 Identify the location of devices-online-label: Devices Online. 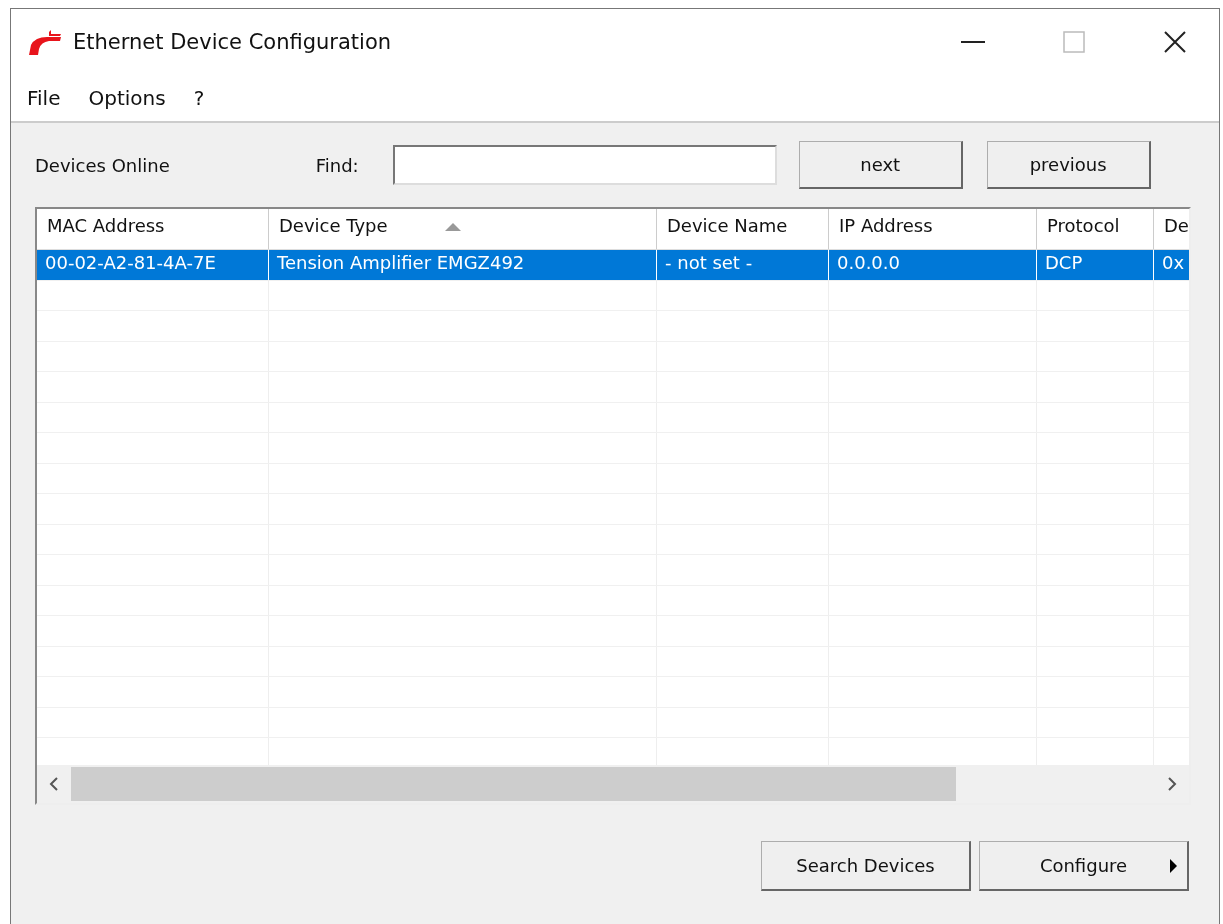
(102, 165).